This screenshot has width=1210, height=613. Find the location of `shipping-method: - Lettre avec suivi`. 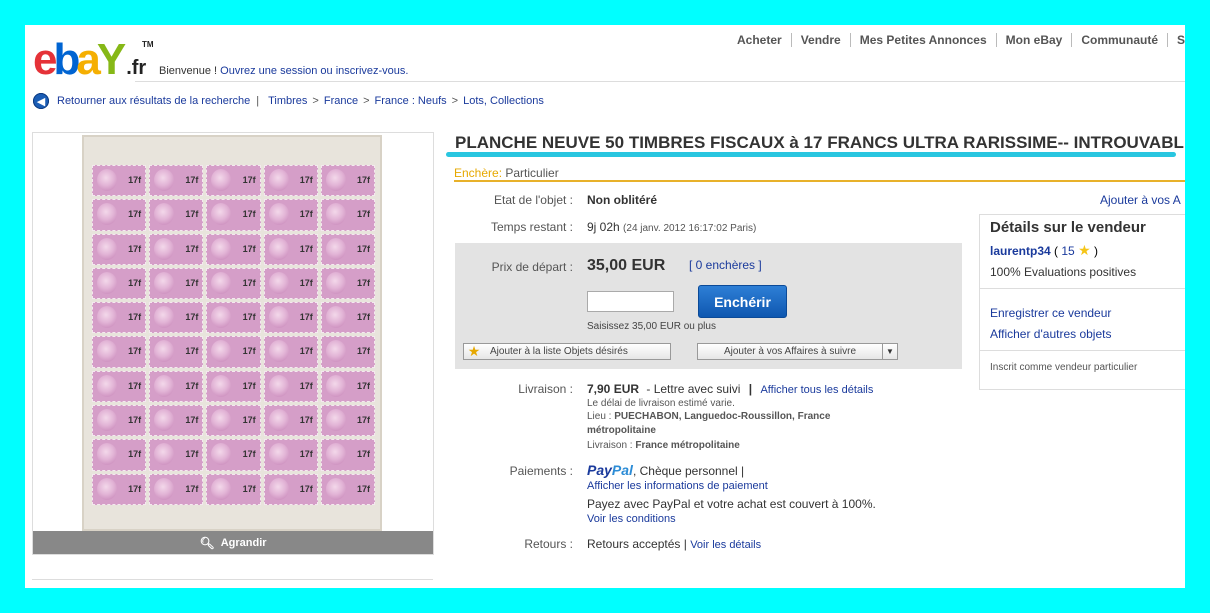

shipping-method: - Lettre avec suivi is located at coordinates (693, 389).